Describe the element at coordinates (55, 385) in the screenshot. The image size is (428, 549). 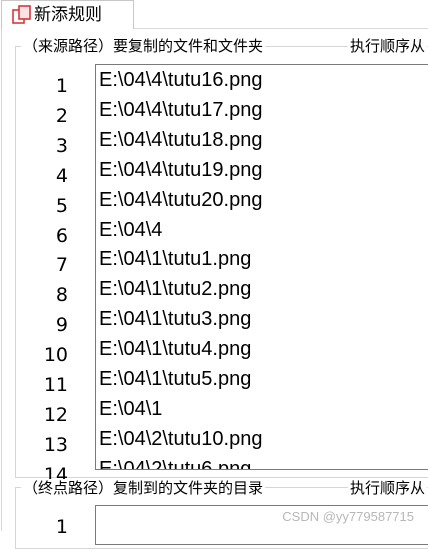
I see `line-number: 11` at that location.